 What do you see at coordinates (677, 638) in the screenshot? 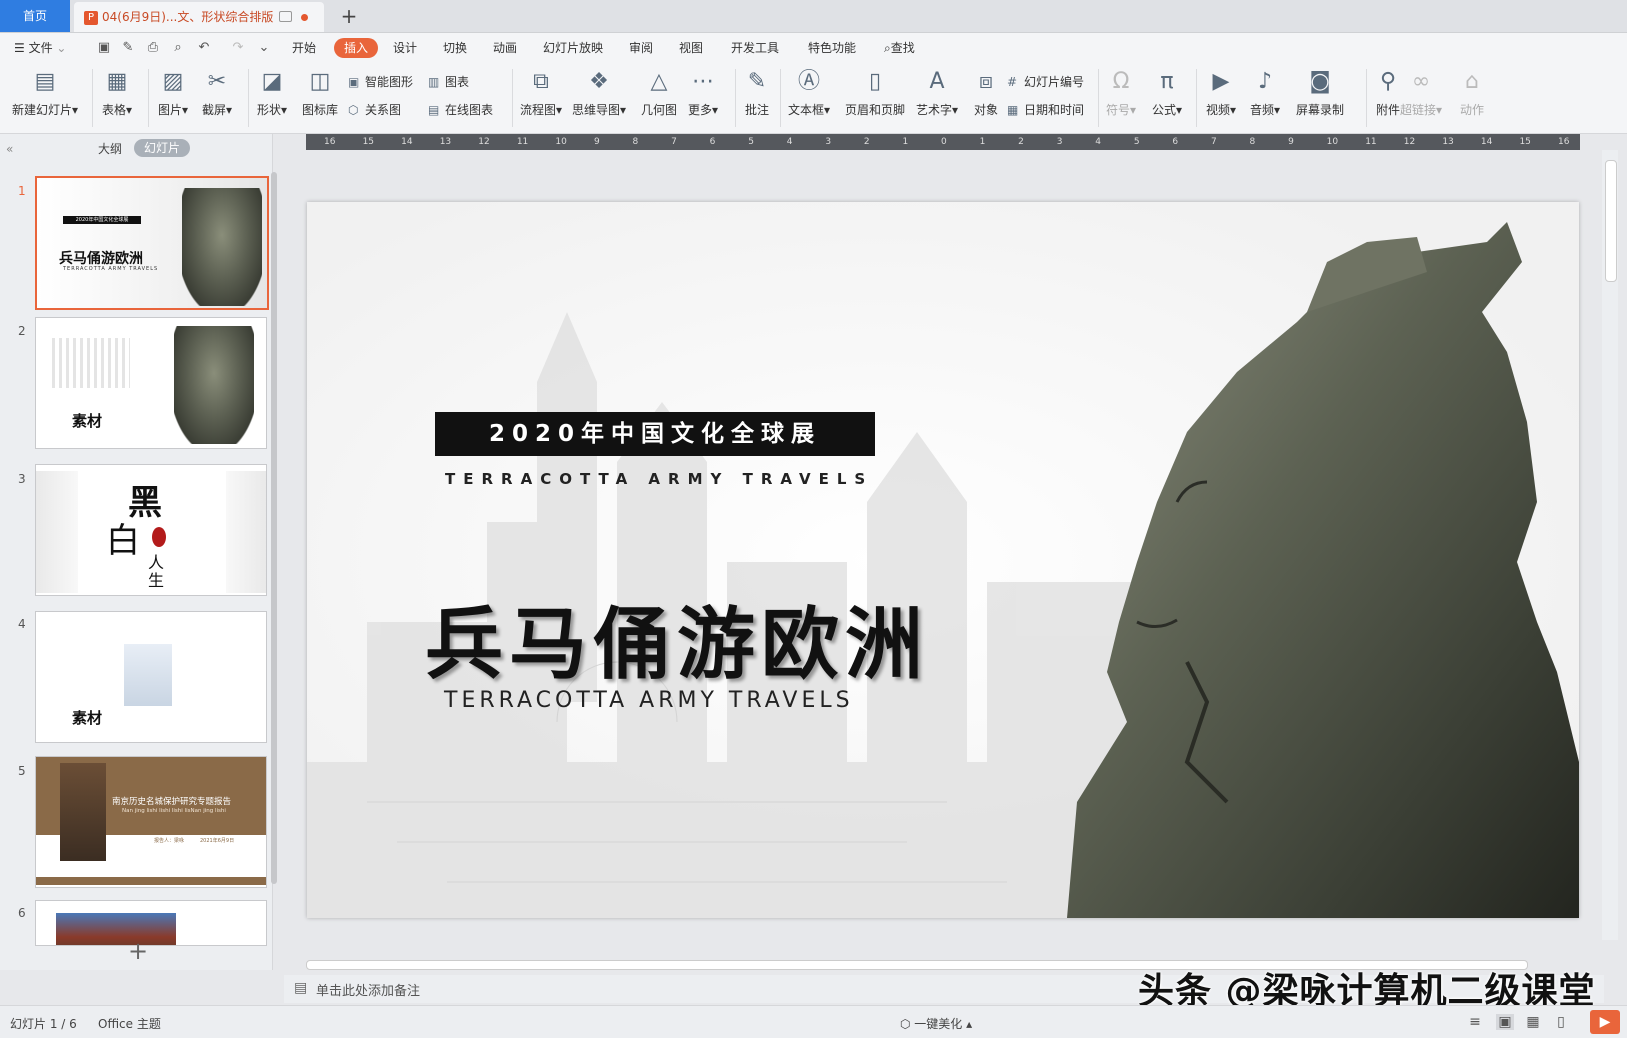
I see `slide-title: 兵马俑游欧洲` at bounding box center [677, 638].